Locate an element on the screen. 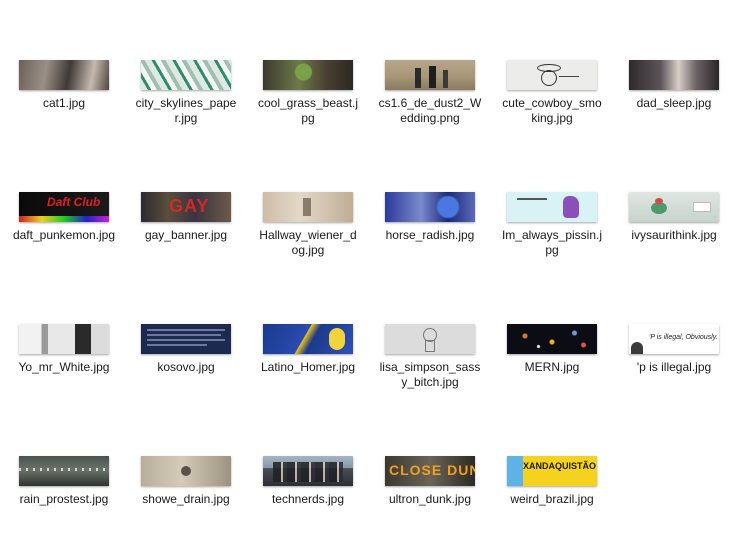 This screenshot has width=732, height=554. file-item-rain-prostest: rain_prostest.jpg is located at coordinates (64, 481).